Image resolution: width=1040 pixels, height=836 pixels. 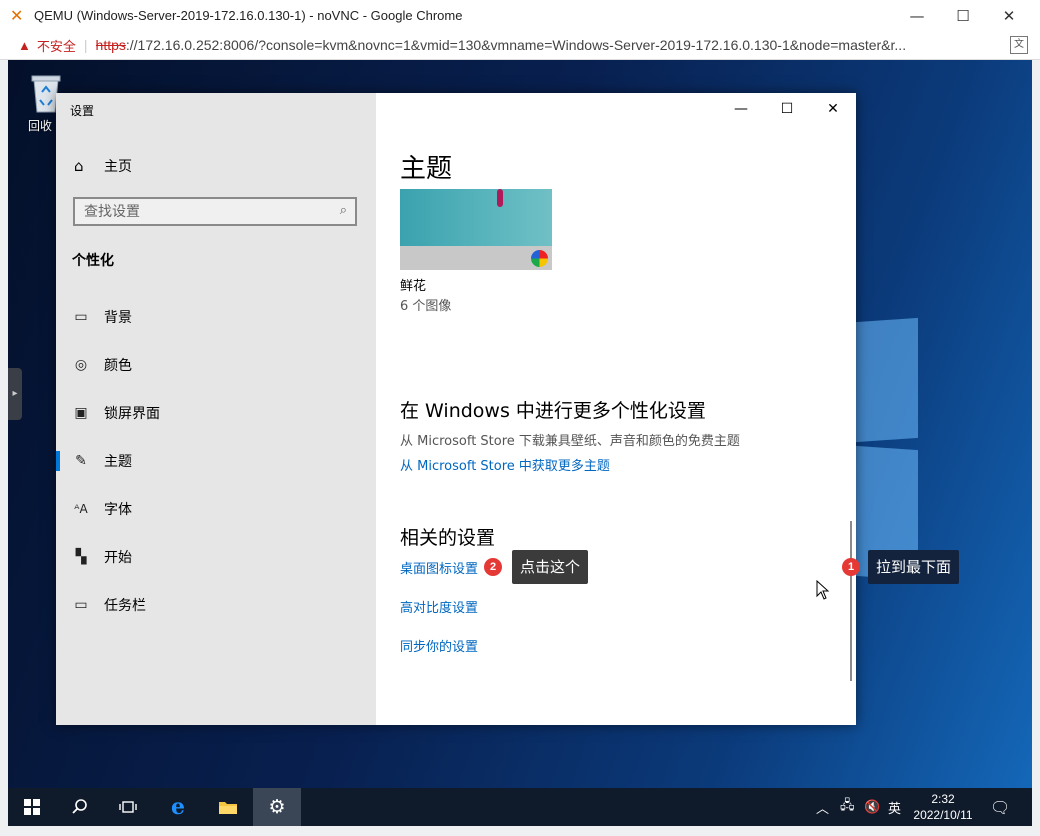 What do you see at coordinates (413, 286) in the screenshot?
I see `theme-name: 鲜花` at bounding box center [413, 286].